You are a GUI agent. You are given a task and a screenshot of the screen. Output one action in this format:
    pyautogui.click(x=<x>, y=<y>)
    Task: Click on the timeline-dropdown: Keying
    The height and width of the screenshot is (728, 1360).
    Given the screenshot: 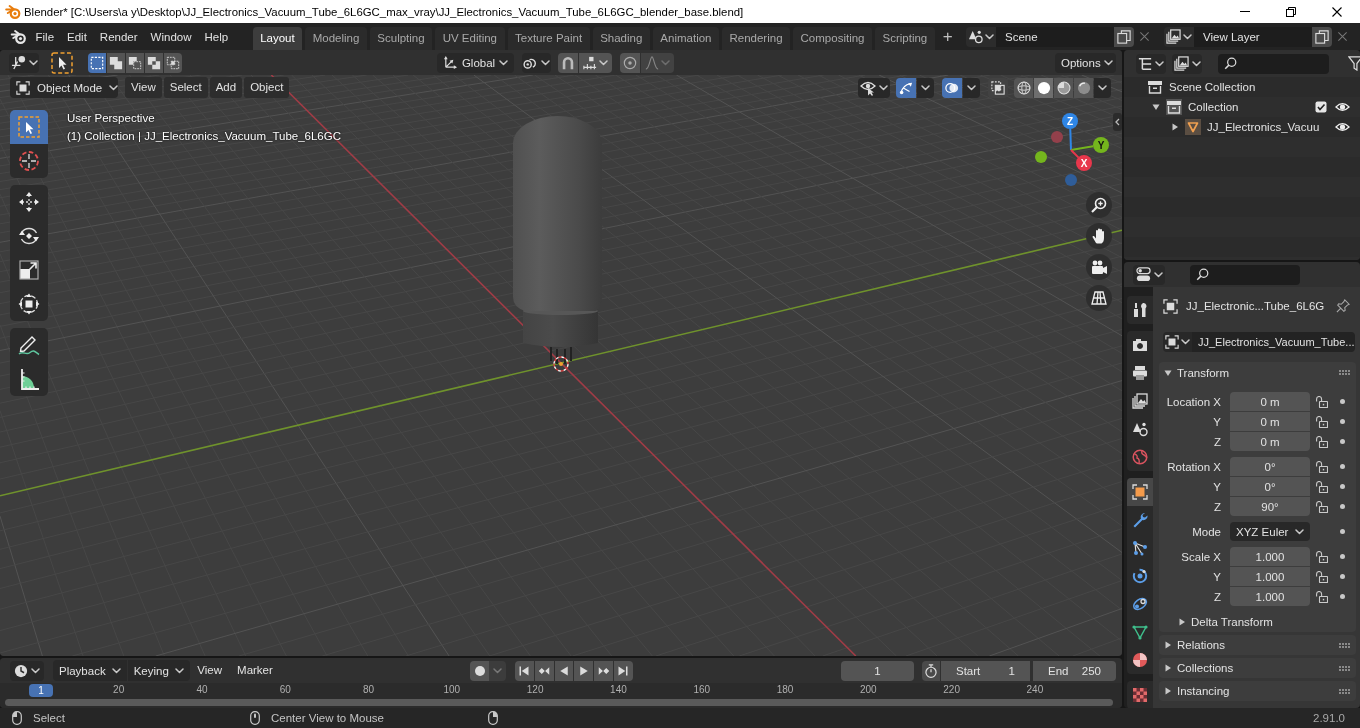 What is the action you would take?
    pyautogui.click(x=158, y=670)
    